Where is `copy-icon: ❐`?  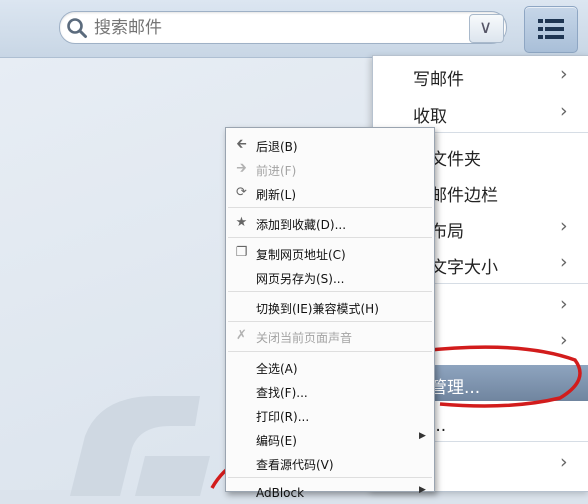 copy-icon: ❐ is located at coordinates (241, 252).